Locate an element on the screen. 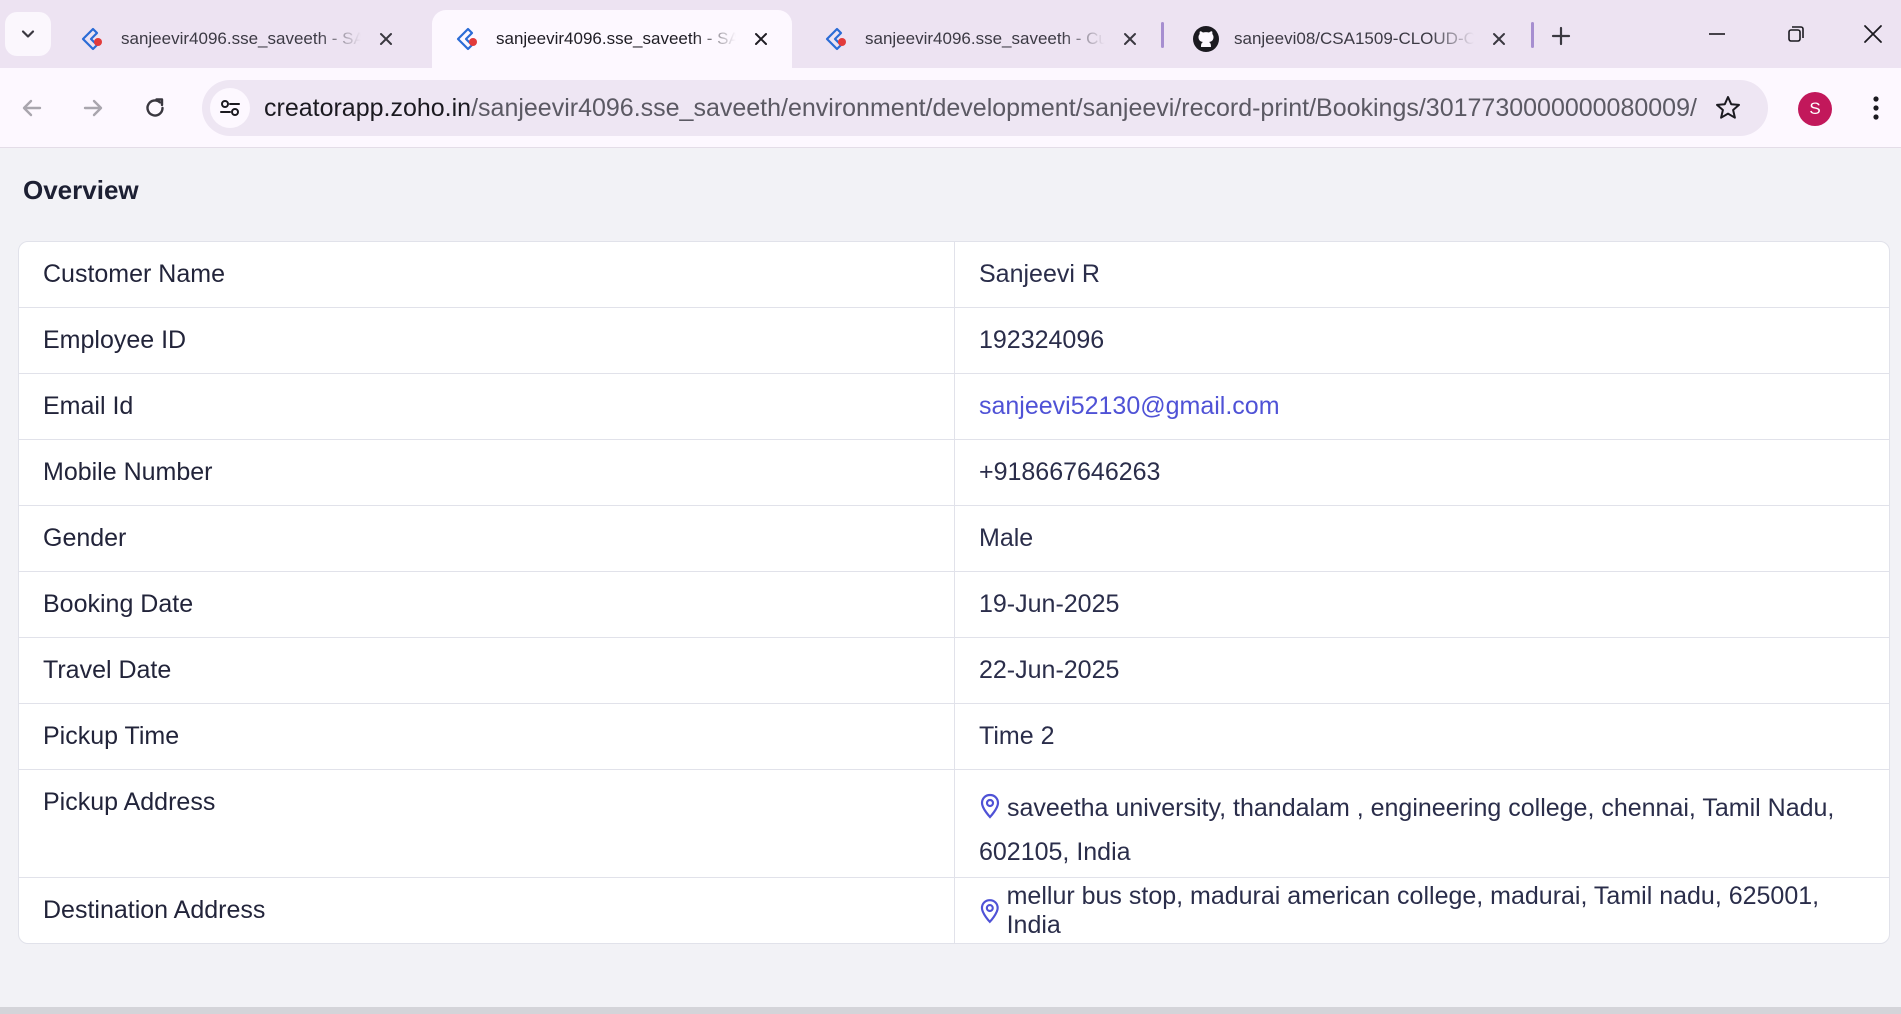 The width and height of the screenshot is (1901, 1014). tab-search-button is located at coordinates (28, 34).